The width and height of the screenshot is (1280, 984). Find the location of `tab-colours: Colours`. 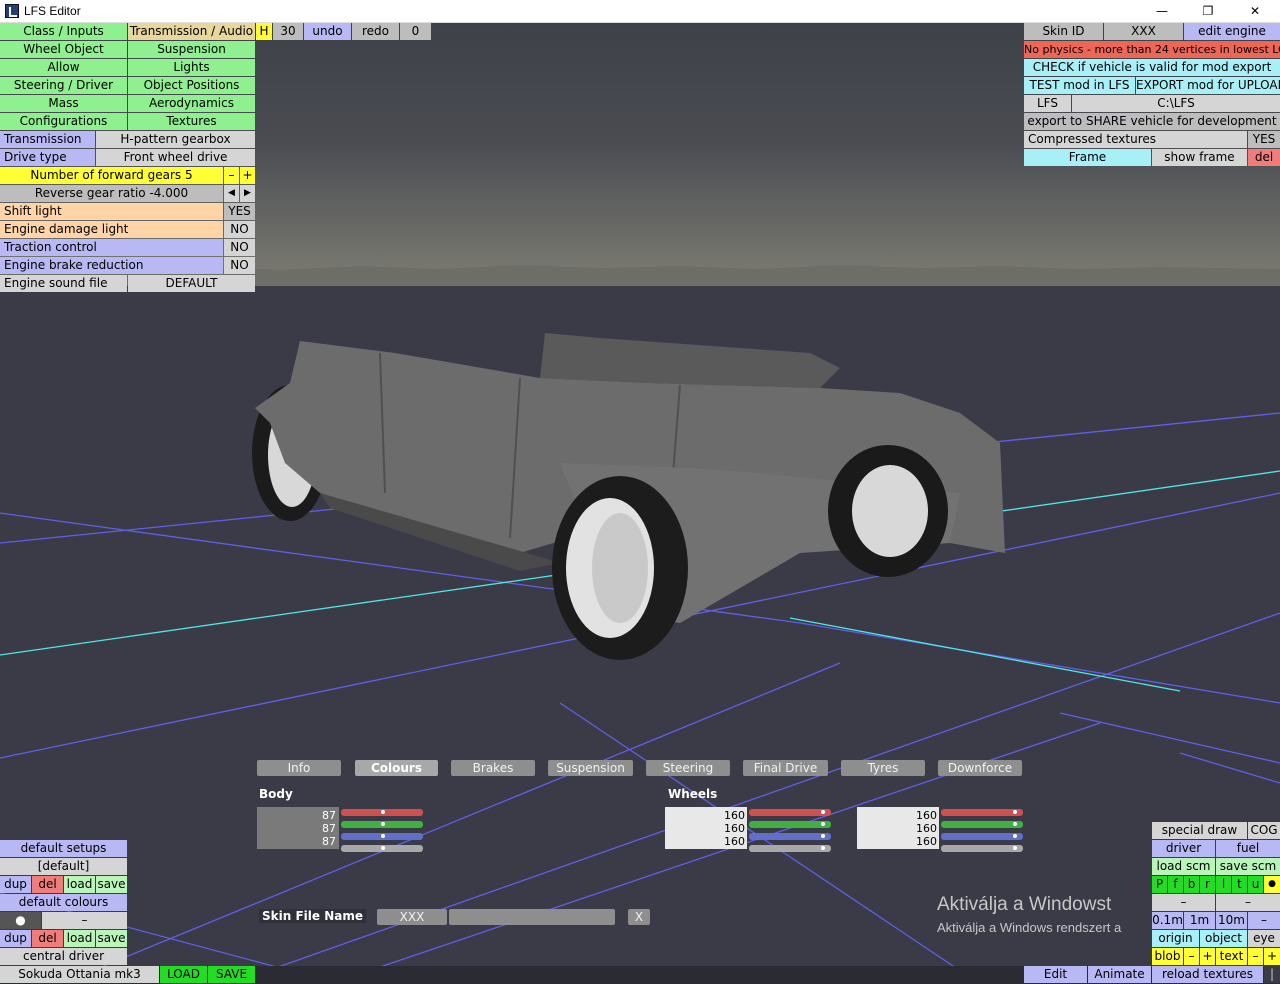

tab-colours: Colours is located at coordinates (396, 768).